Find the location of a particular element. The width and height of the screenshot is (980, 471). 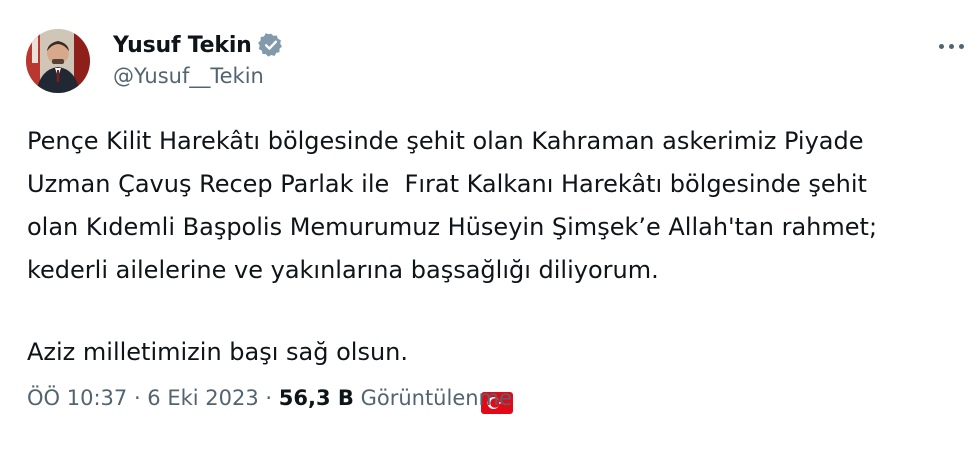

author-name: Yusuf Tekin is located at coordinates (182, 45).